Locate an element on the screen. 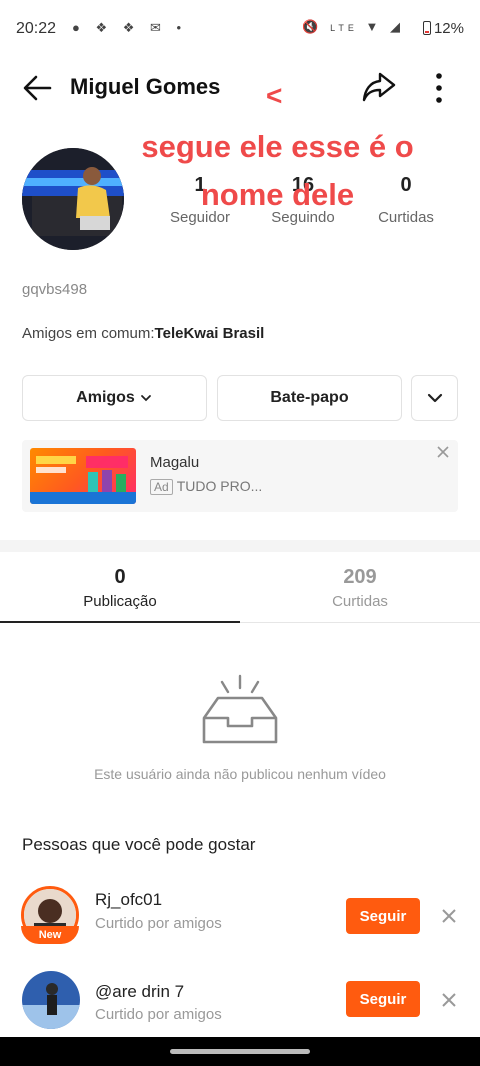  tab-likes: 209 Curtidas is located at coordinates (360, 588).